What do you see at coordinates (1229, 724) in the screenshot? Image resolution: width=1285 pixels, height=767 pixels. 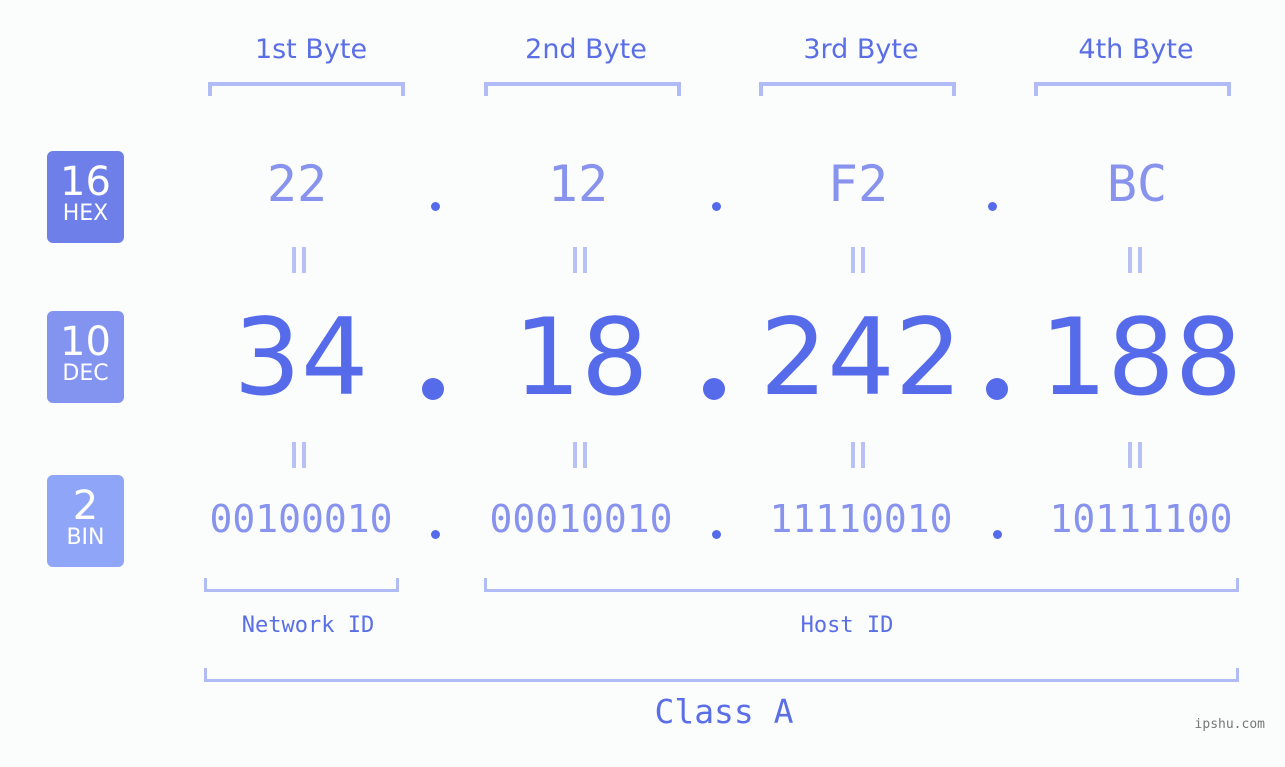 I see `watermark: ipshu.com` at bounding box center [1229, 724].